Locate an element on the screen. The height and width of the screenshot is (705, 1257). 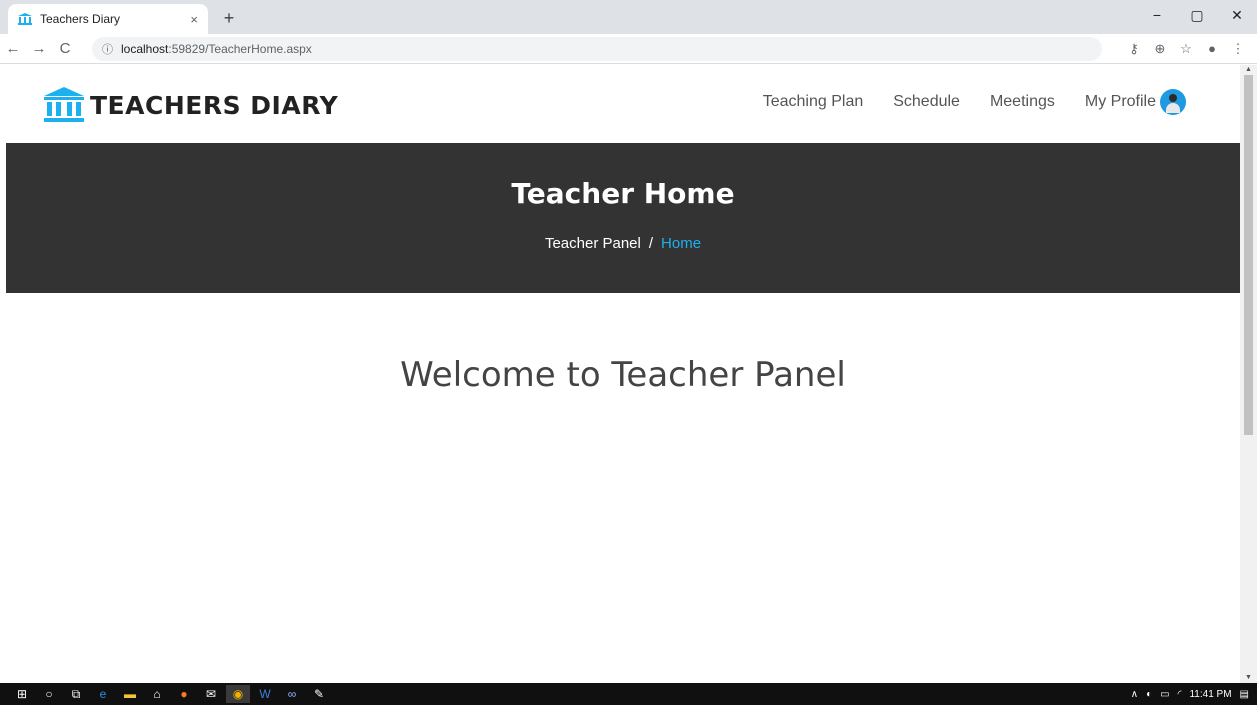
toolbar-actions: ⚷ ⊕ ☆ ● ⋮ is located at coordinates (1186, 49).